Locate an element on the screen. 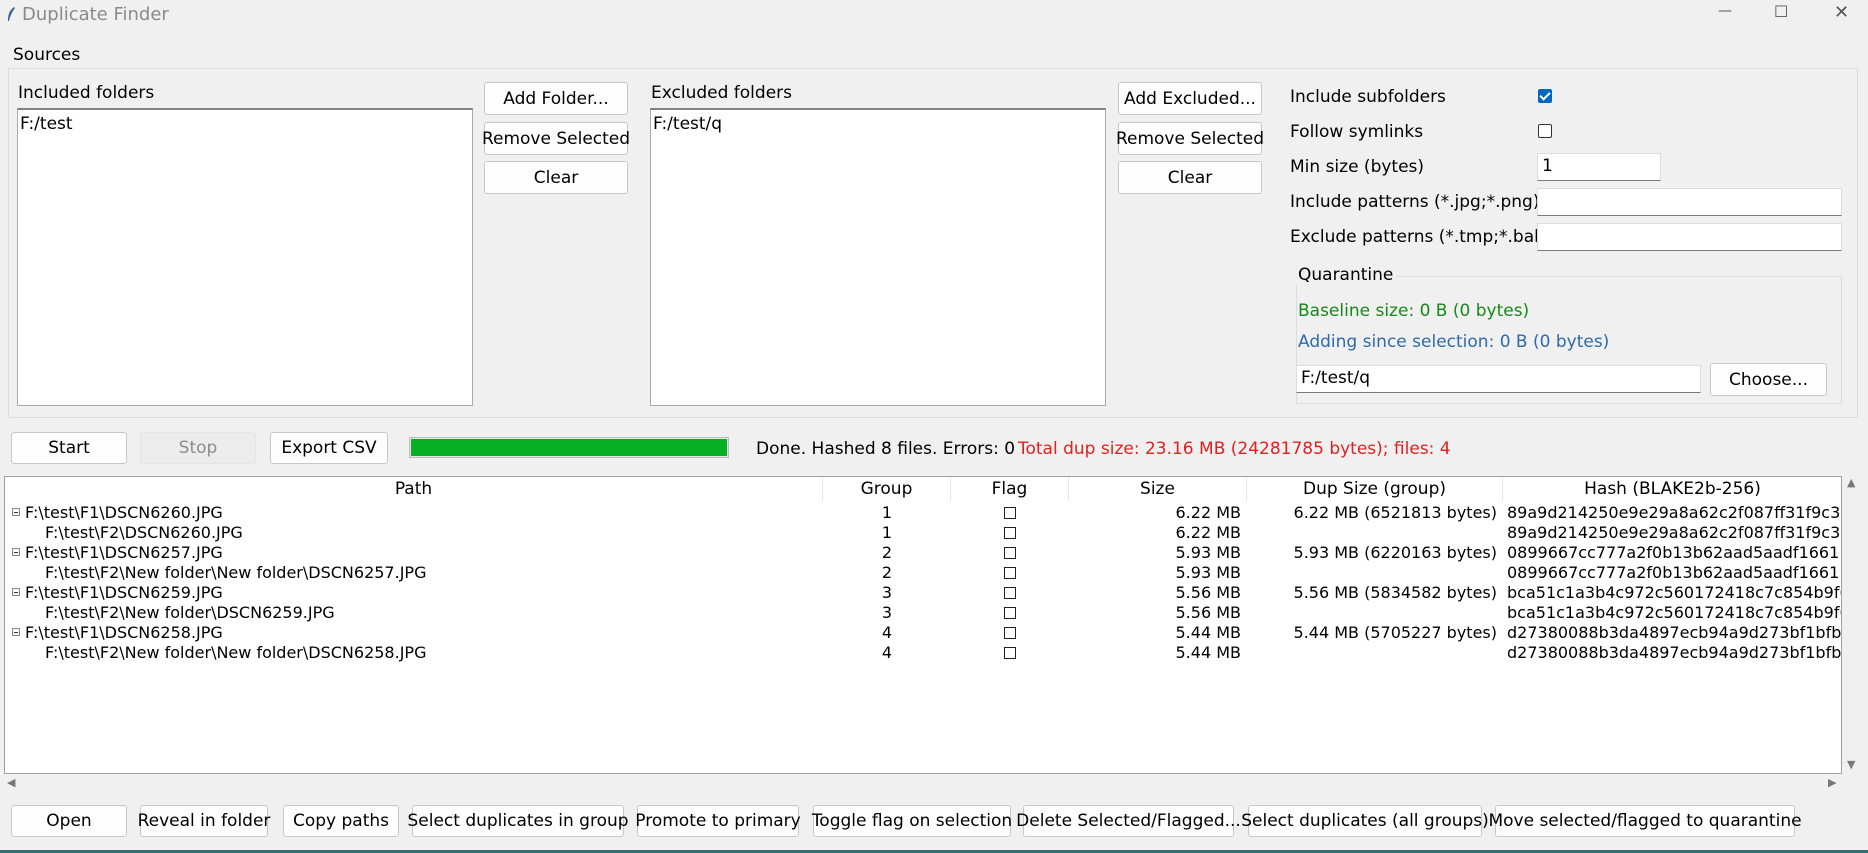 This screenshot has height=853, width=1868. follow-symlinks-checkbox is located at coordinates (1545, 131).